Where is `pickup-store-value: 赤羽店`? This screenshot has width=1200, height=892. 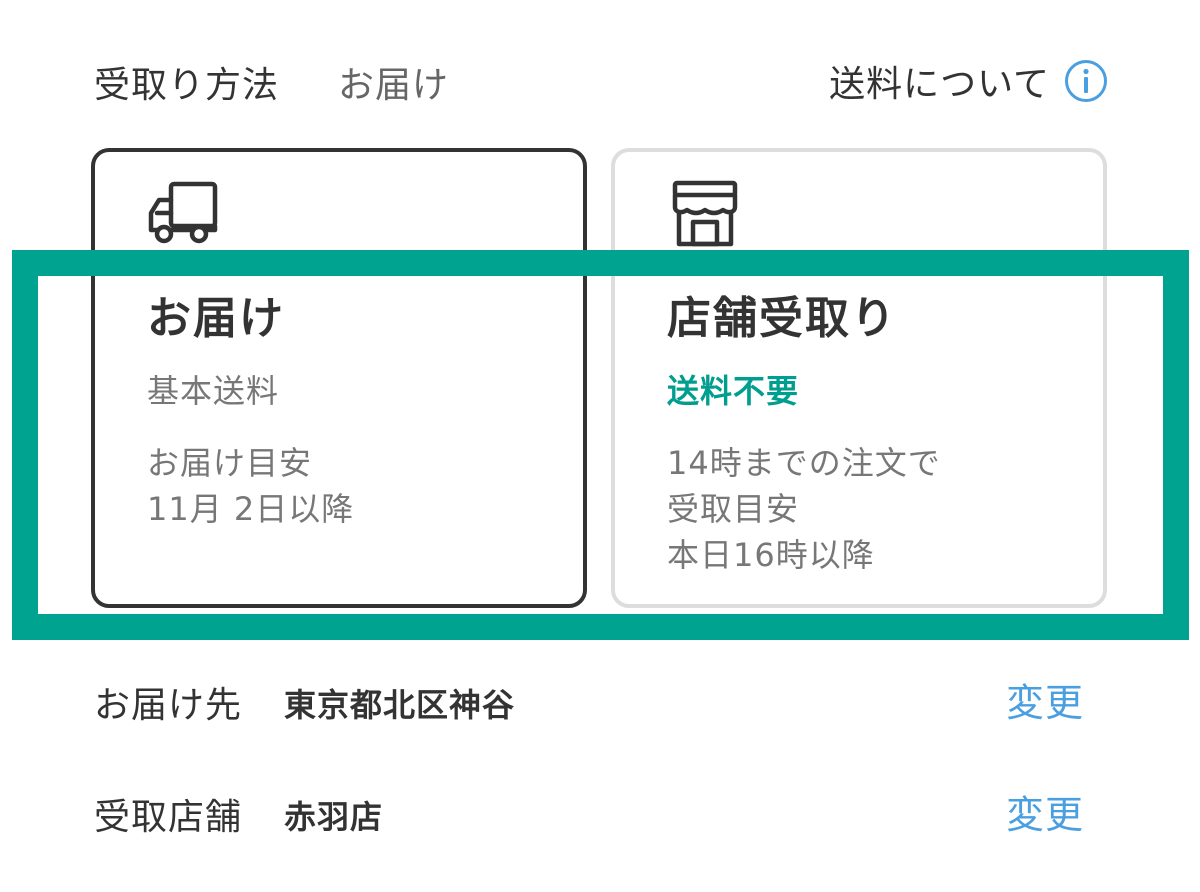
pickup-store-value: 赤羽店 is located at coordinates (334, 817).